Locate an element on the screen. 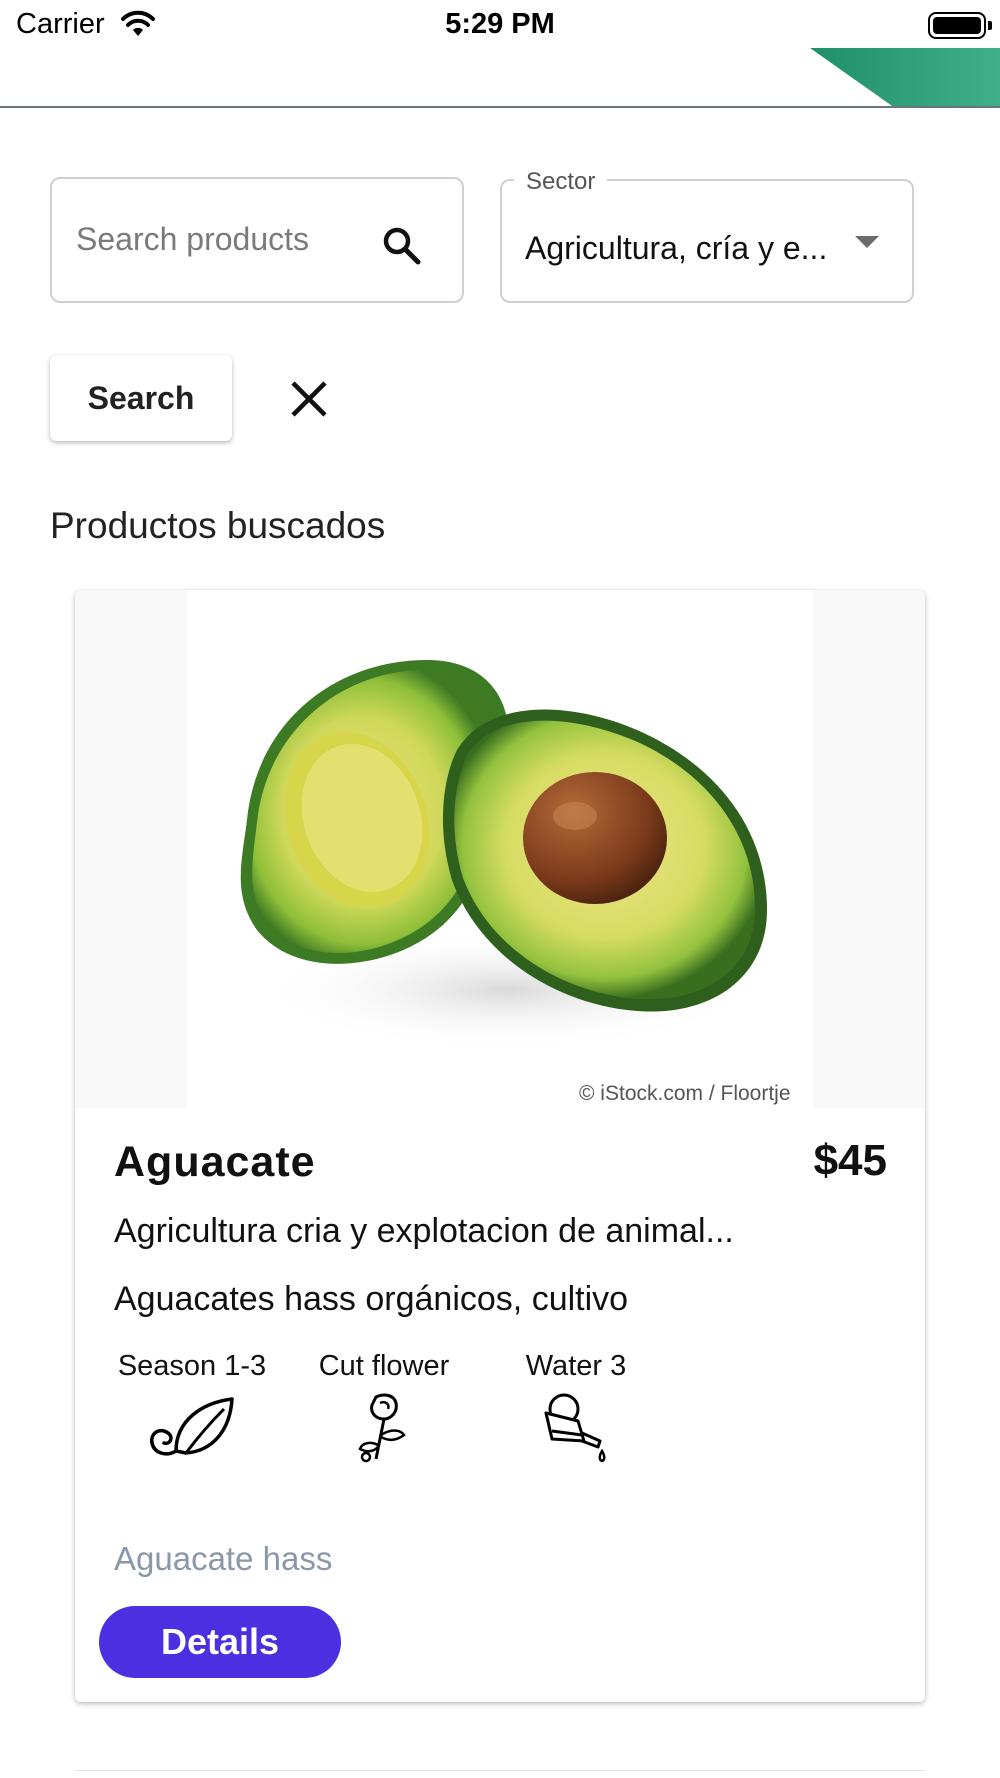 The height and width of the screenshot is (1778, 1000). attribute-cut-flower: Cut flower is located at coordinates (384, 1406).